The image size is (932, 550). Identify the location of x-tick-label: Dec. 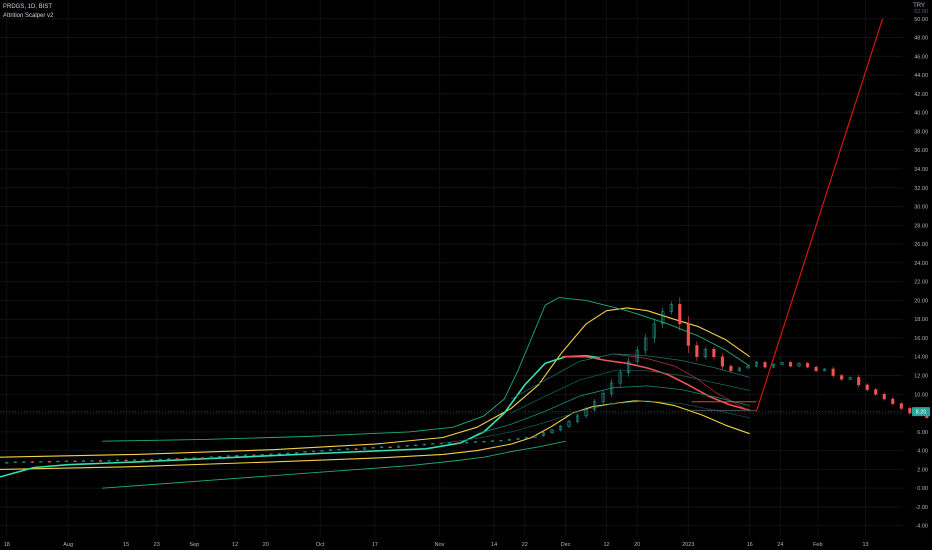
(566, 545).